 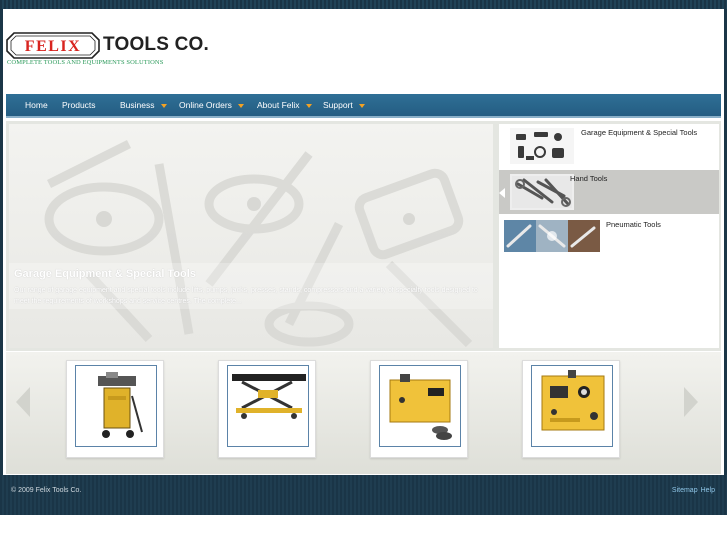 What do you see at coordinates (542, 146) in the screenshot?
I see `garage-tools-thumbnail-icon` at bounding box center [542, 146].